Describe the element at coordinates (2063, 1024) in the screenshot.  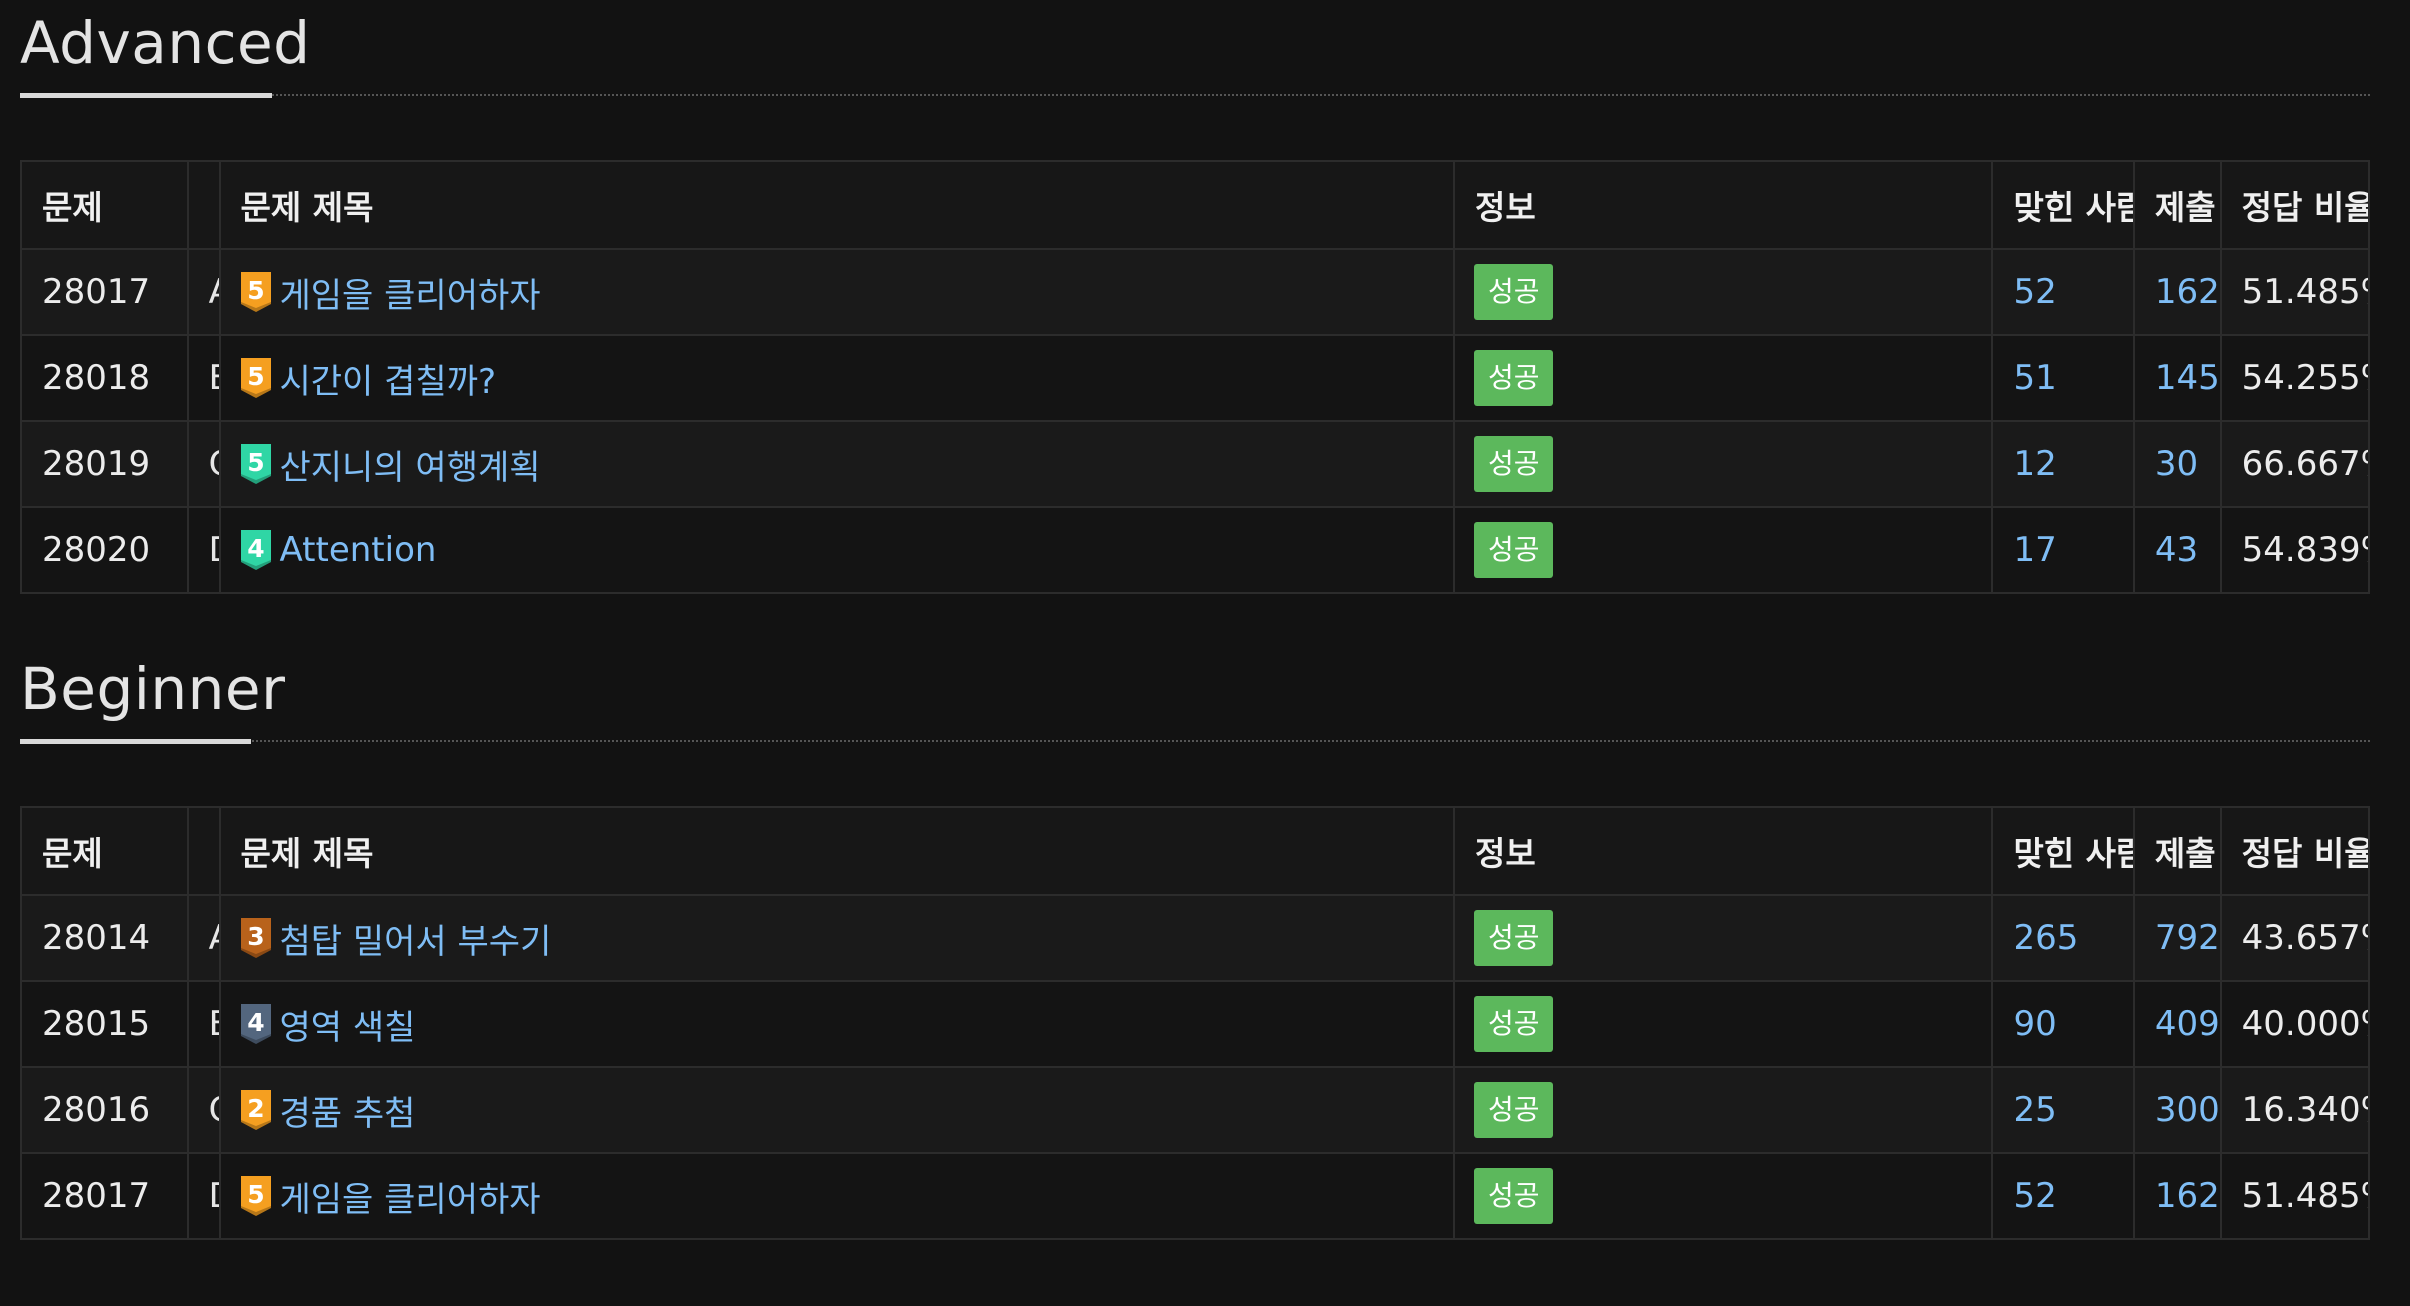
I see `solved-count-cell: 90` at that location.